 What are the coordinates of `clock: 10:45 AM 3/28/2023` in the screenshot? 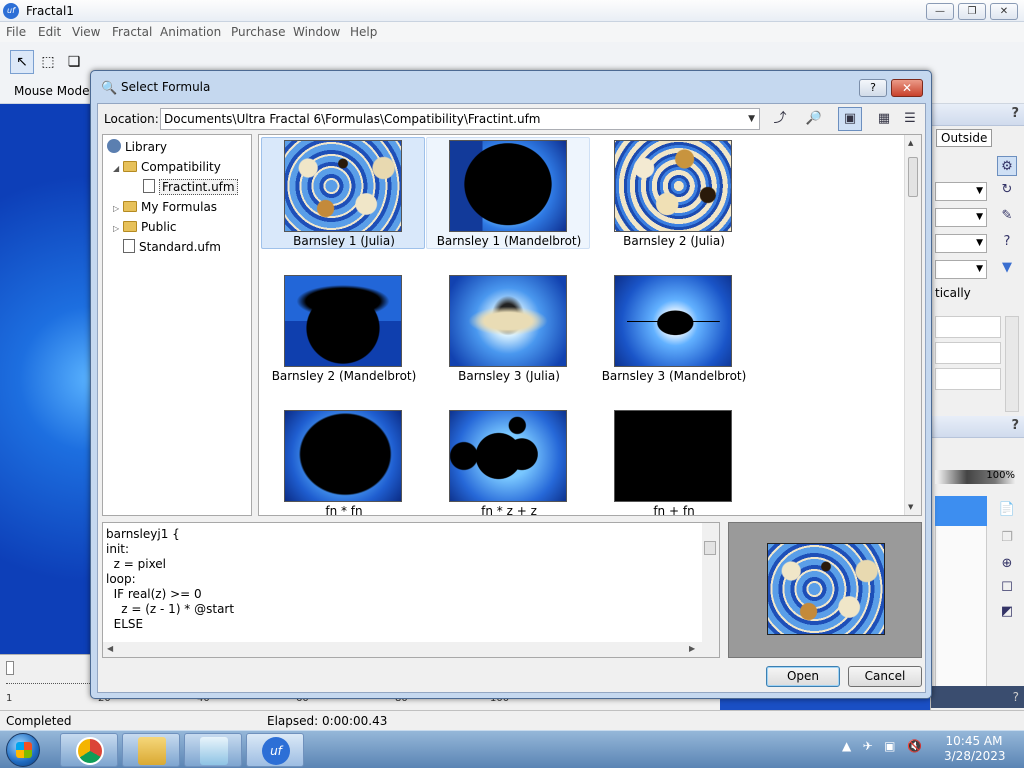 It's located at (975, 749).